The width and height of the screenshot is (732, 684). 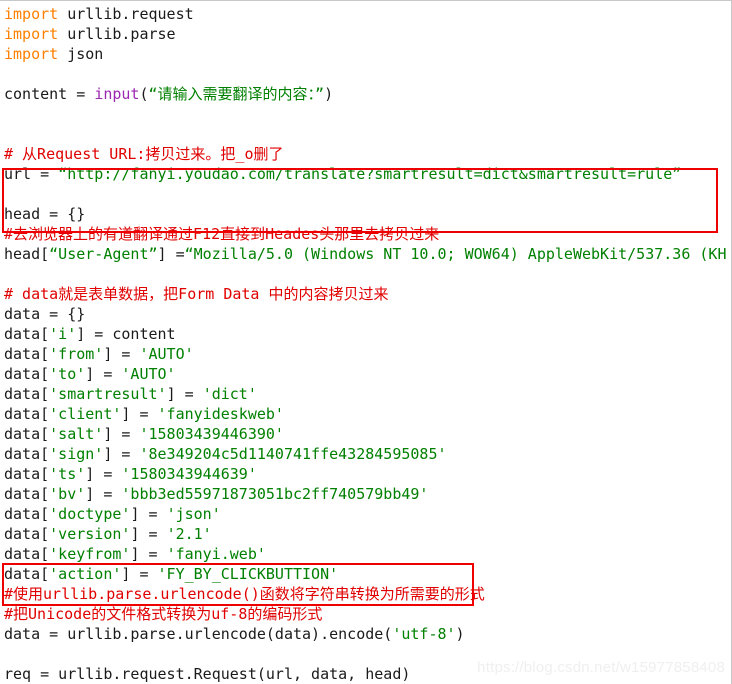 I want to click on code-token: 'doctype', so click(x=90, y=514).